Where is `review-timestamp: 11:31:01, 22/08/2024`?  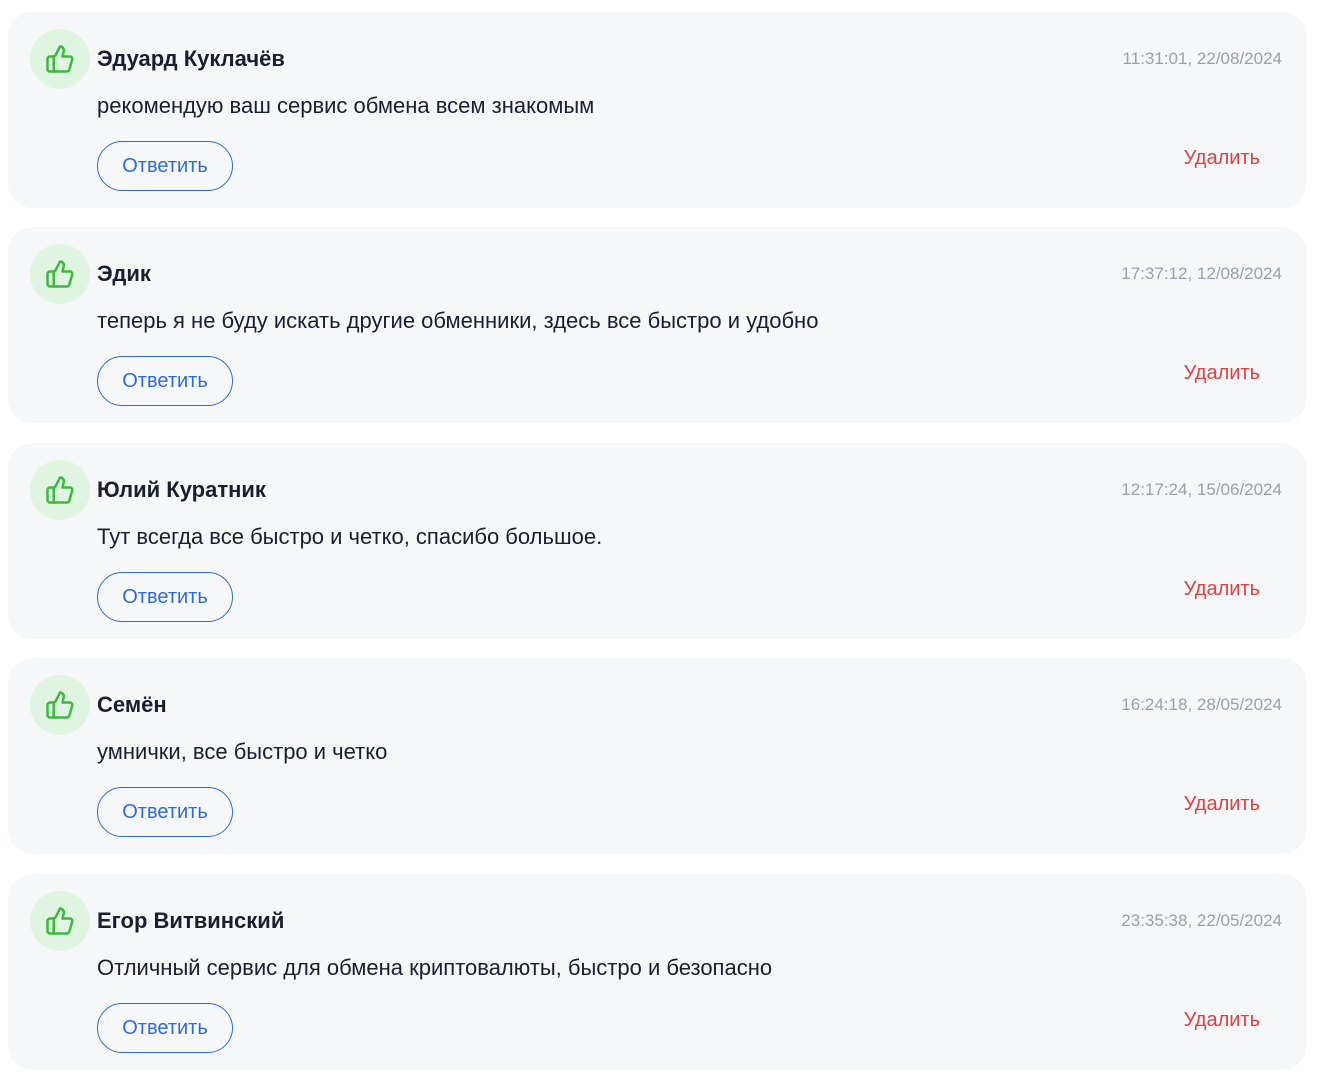 review-timestamp: 11:31:01, 22/08/2024 is located at coordinates (1202, 58).